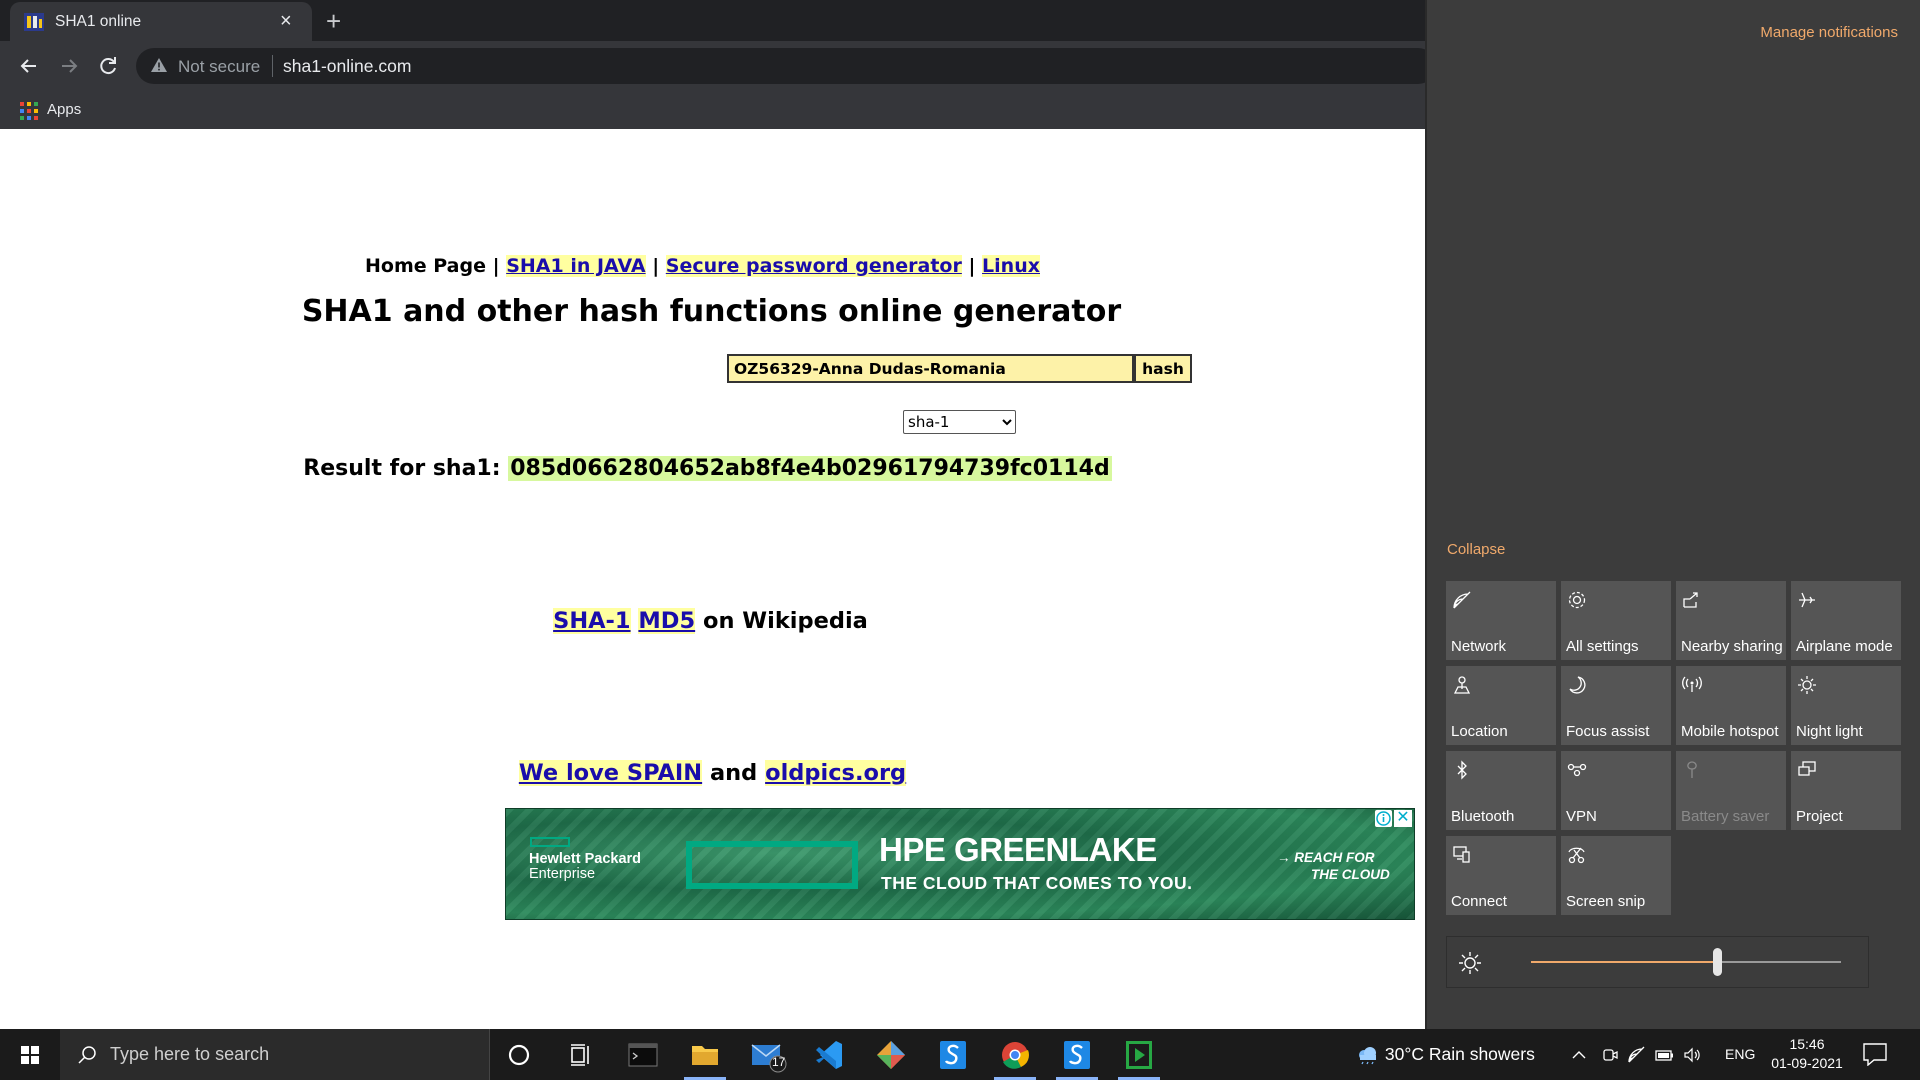 This screenshot has width=1920, height=1080. I want to click on tile-location: Location, so click(1501, 705).